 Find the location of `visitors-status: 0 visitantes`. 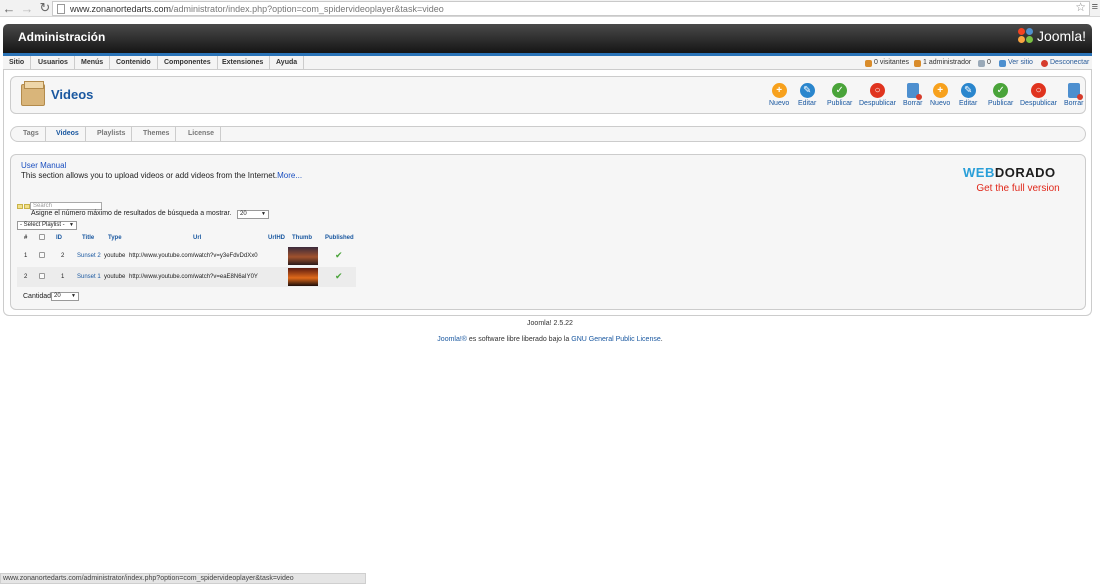

visitors-status: 0 visitantes is located at coordinates (887, 63).